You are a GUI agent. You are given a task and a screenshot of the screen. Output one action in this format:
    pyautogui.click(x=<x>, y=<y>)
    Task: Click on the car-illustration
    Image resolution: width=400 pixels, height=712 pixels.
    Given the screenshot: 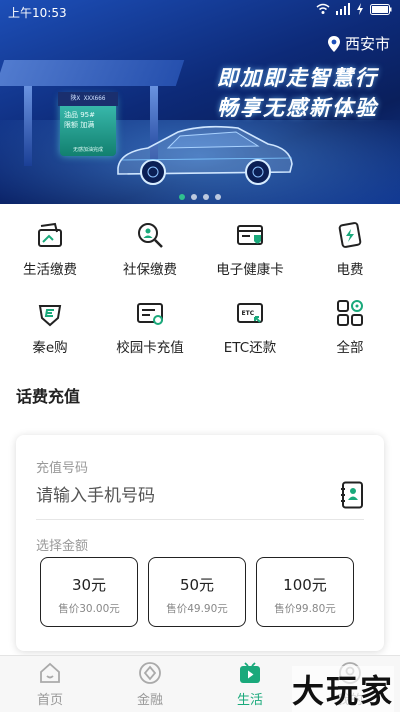 What is the action you would take?
    pyautogui.click(x=205, y=155)
    